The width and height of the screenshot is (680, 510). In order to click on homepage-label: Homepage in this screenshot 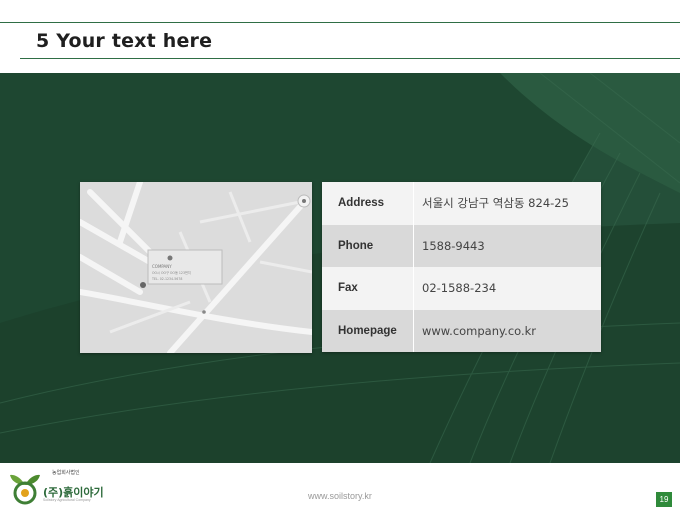, I will do `click(368, 330)`.